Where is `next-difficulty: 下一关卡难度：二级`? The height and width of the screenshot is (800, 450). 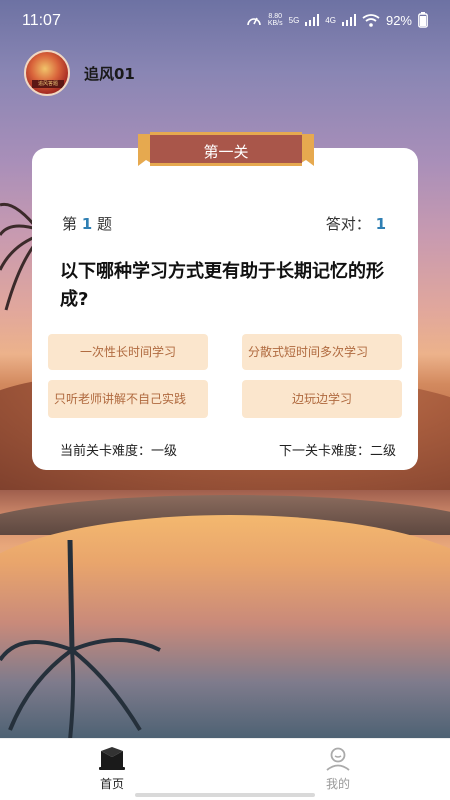
next-difficulty: 下一关卡难度：二级 is located at coordinates (337, 451).